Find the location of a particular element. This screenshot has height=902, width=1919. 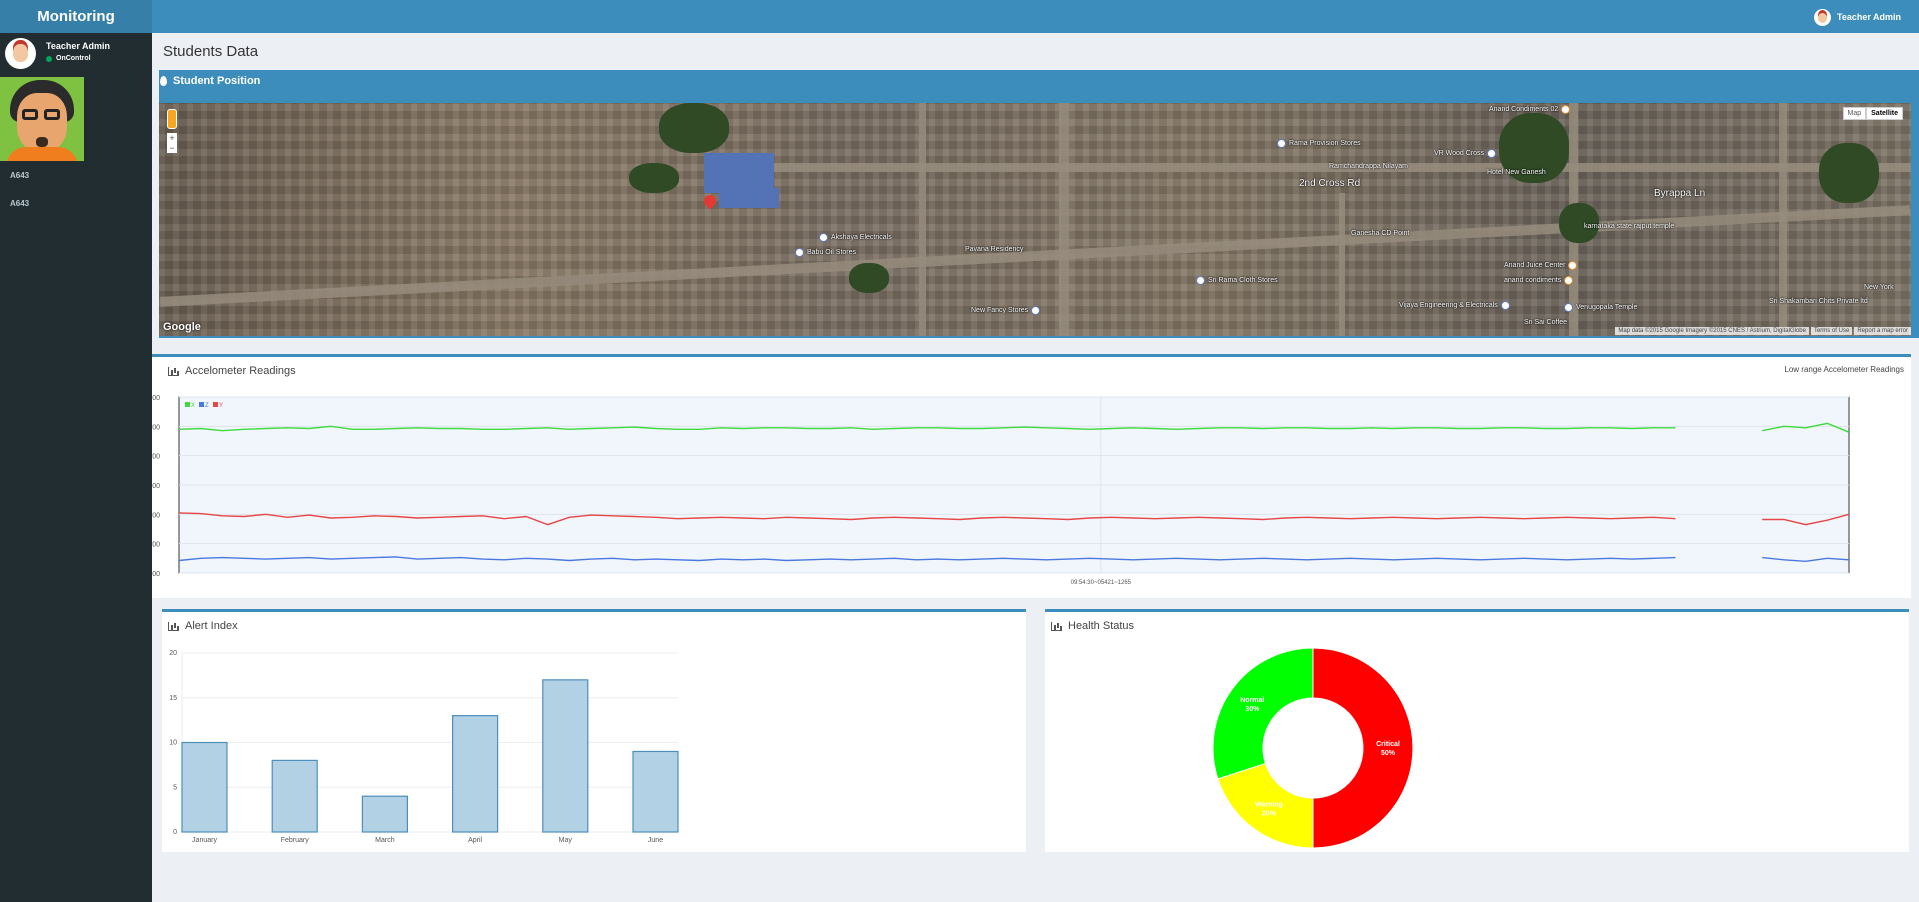

user-menu: Teacher Admin is located at coordinates (1857, 17).